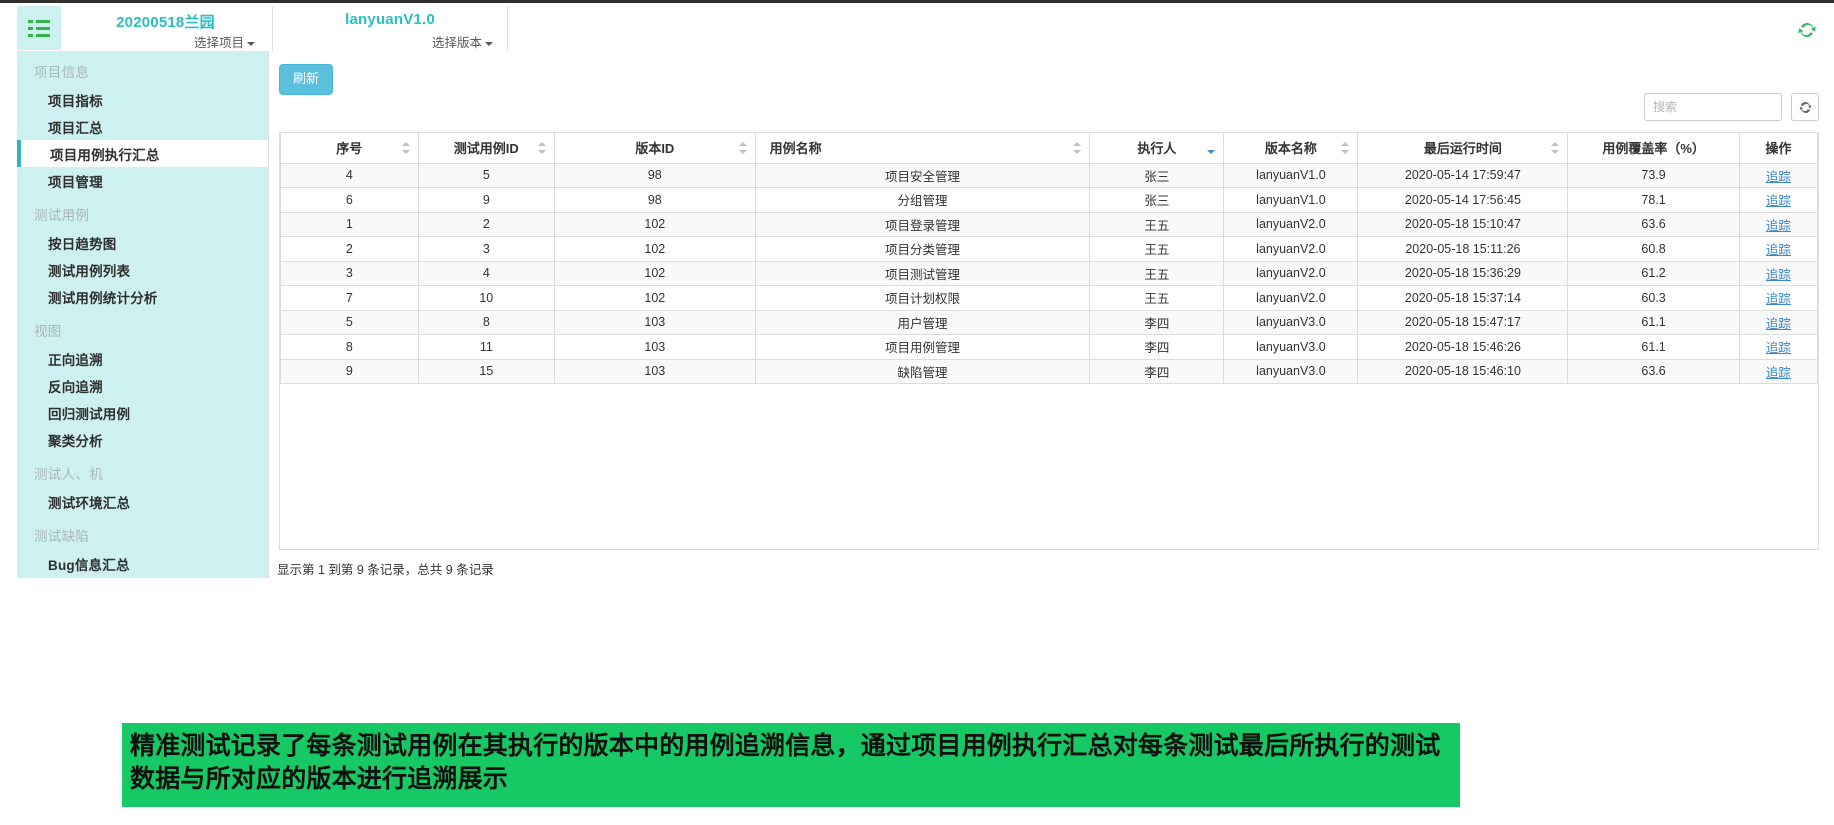 This screenshot has width=1834, height=825. Describe the element at coordinates (922, 273) in the screenshot. I see `cell-case-name: 项目测试管理` at that location.